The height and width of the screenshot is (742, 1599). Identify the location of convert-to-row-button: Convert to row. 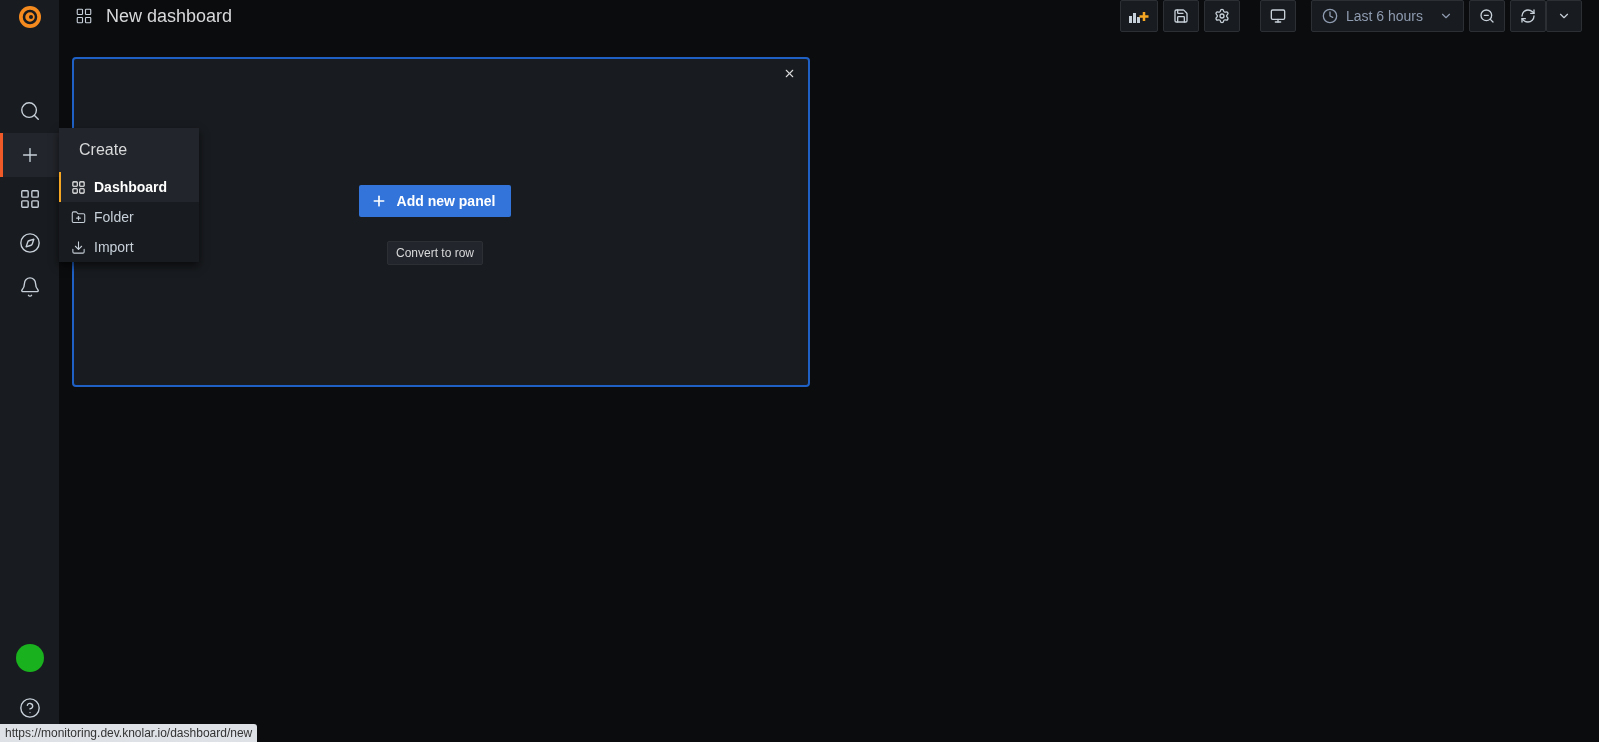
(435, 253).